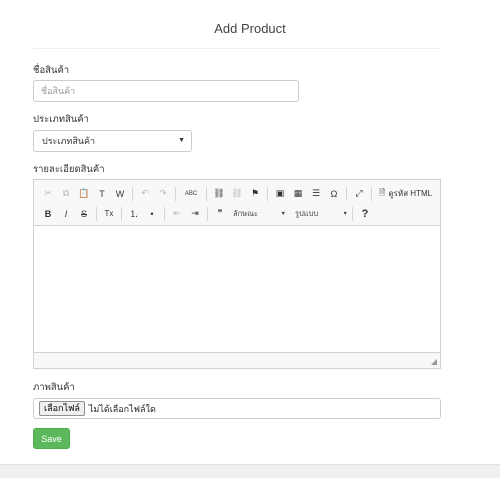 The image size is (500, 478). Describe the element at coordinates (220, 214) in the screenshot. I see `blockquote-icon: ❞` at that location.